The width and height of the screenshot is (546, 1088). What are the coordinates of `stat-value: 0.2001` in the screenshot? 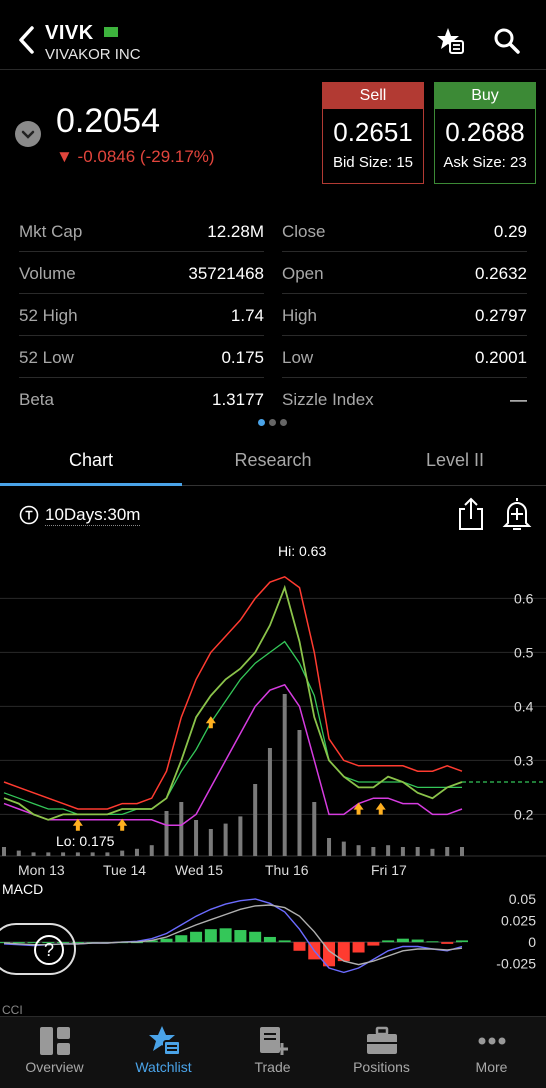 It's located at (501, 357).